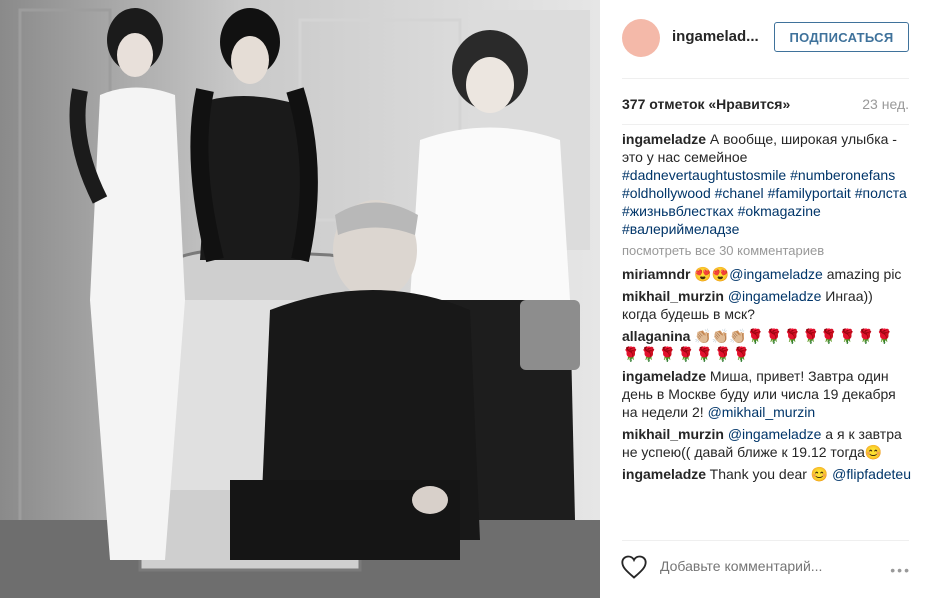 The width and height of the screenshot is (931, 598). What do you see at coordinates (706, 104) in the screenshot?
I see `likes-count: 377 отметок «Нравится»` at bounding box center [706, 104].